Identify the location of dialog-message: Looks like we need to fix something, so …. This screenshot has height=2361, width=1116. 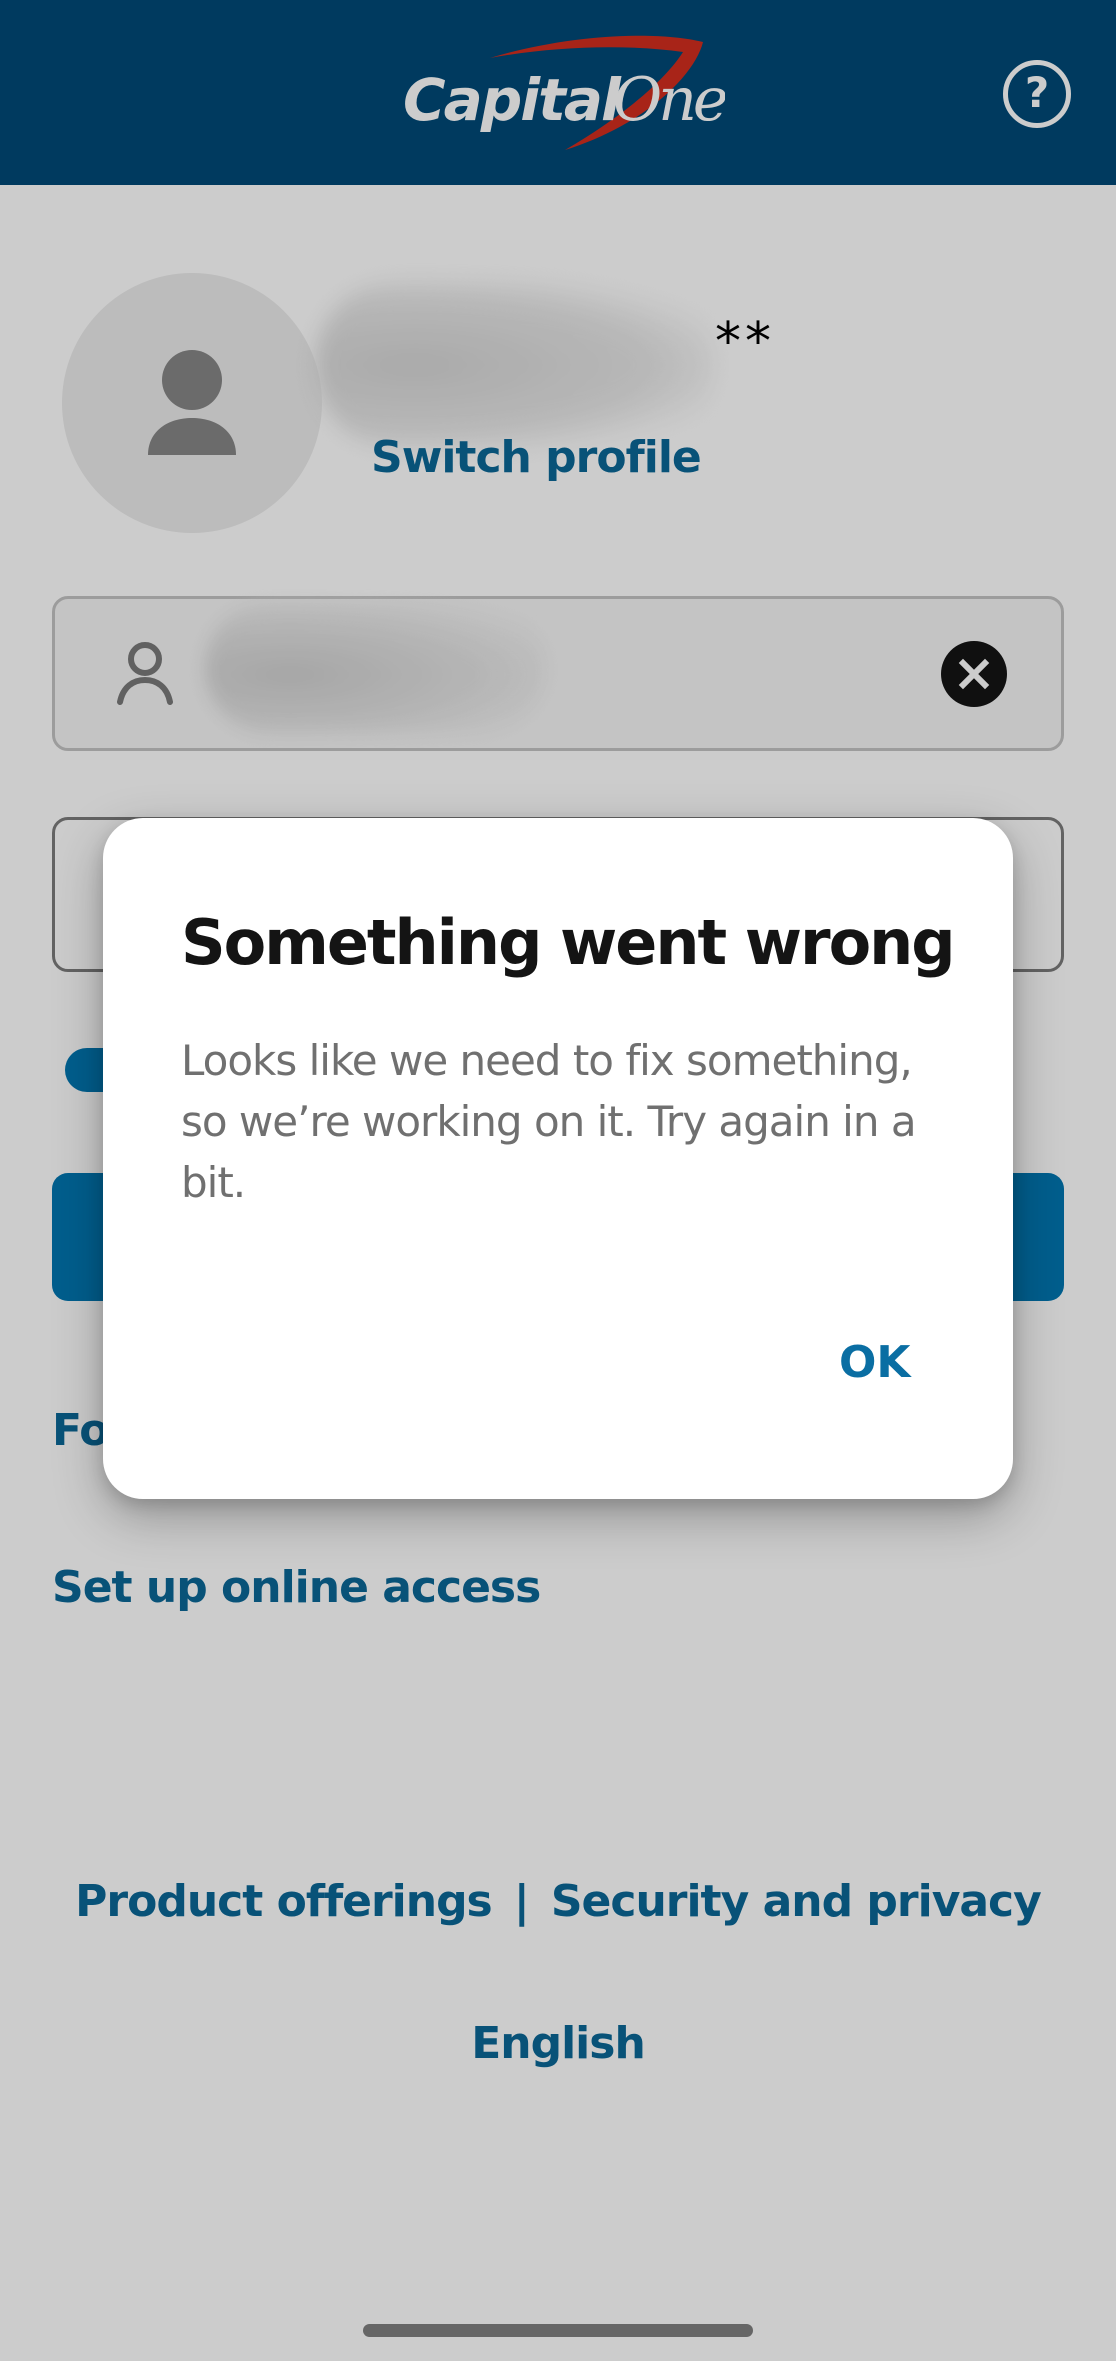
(549, 1121).